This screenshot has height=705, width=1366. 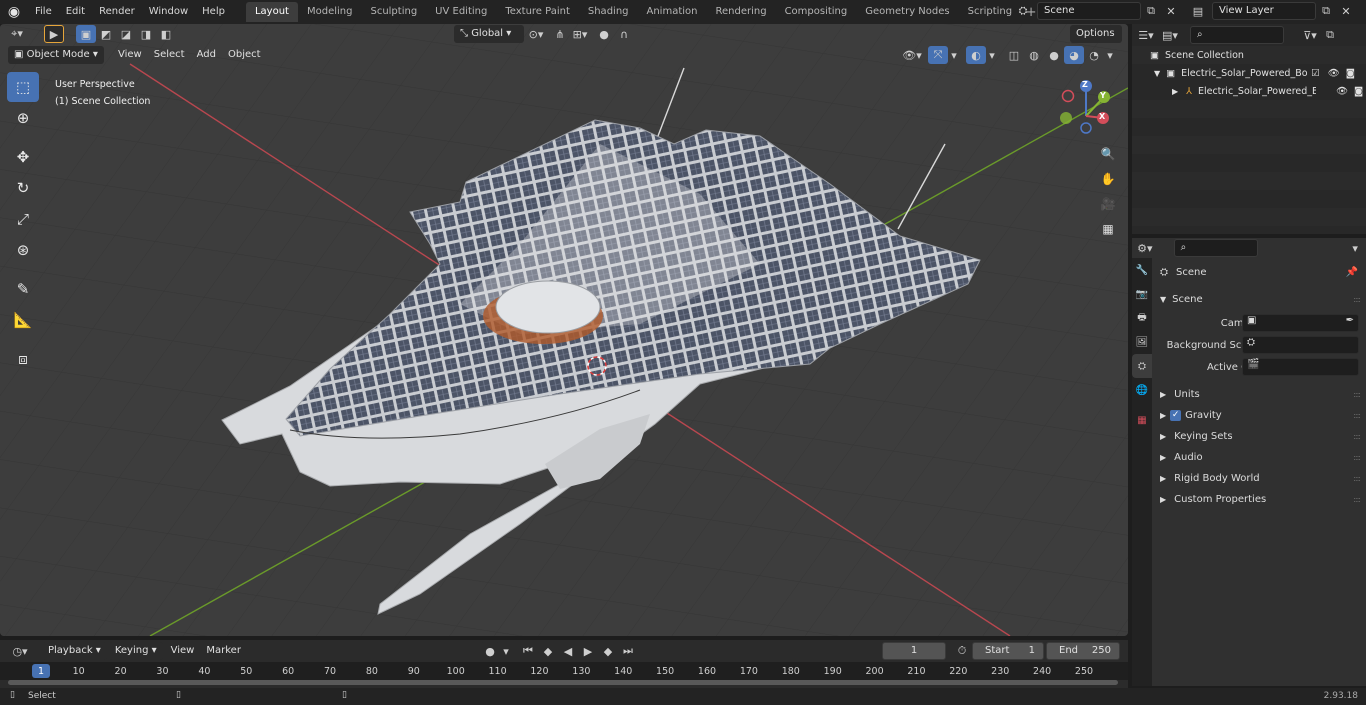 I want to click on eyedropper-icon: ✒, so click(x=1350, y=320).